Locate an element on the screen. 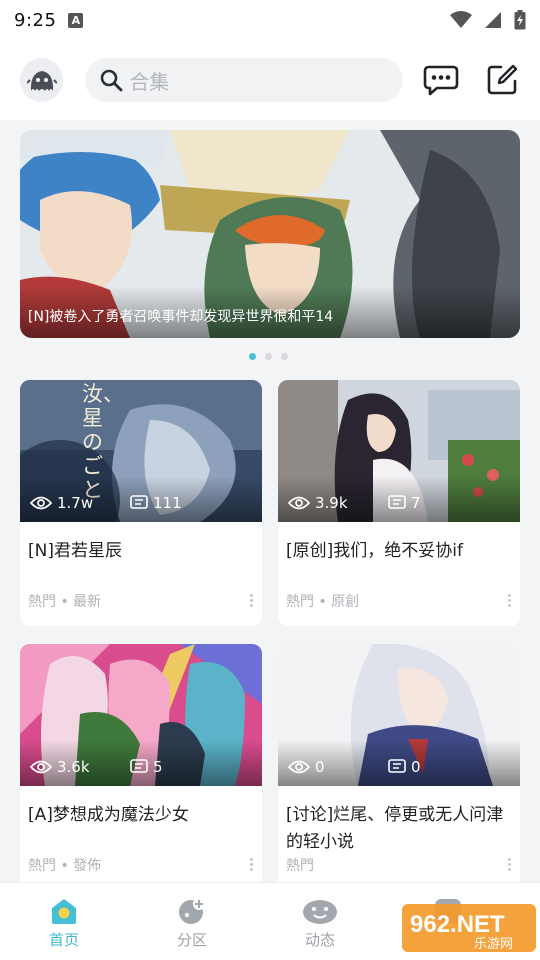 This screenshot has height=960, width=540. nav-feed: 动态 is located at coordinates (320, 921).